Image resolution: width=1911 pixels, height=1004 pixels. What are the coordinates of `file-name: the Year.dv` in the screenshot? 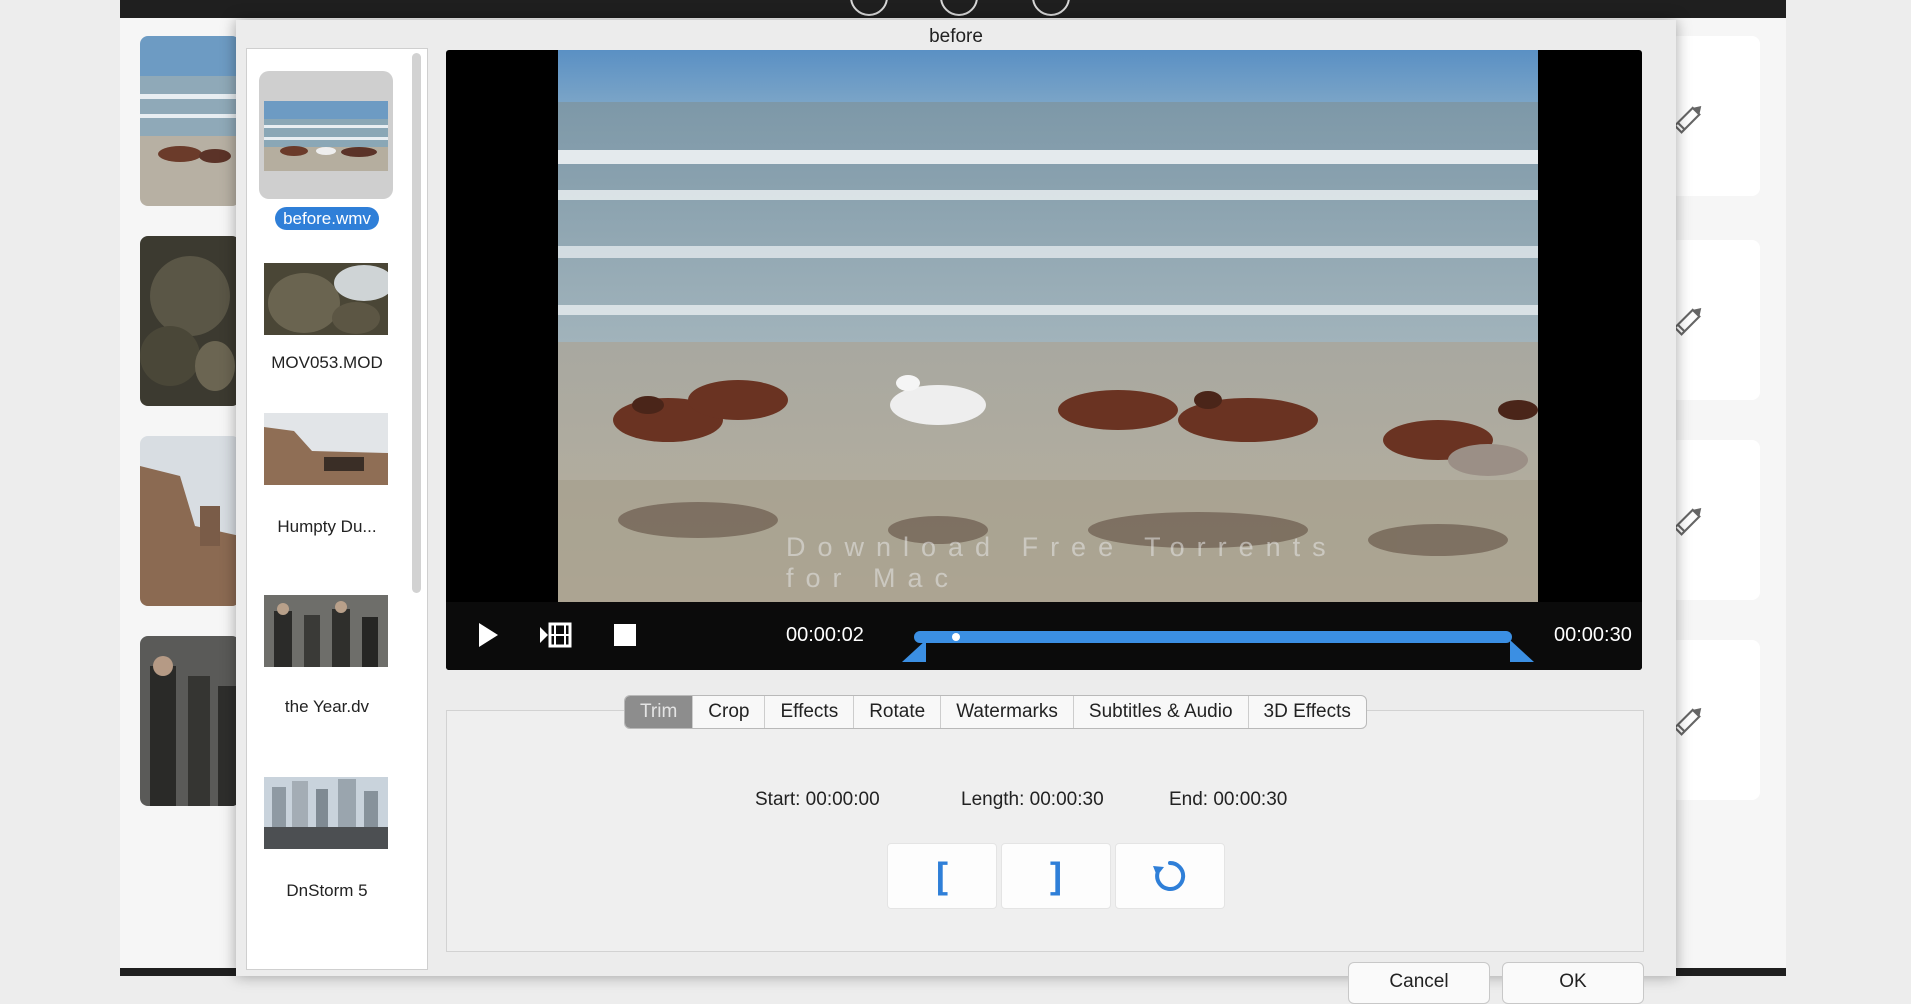 It's located at (327, 706).